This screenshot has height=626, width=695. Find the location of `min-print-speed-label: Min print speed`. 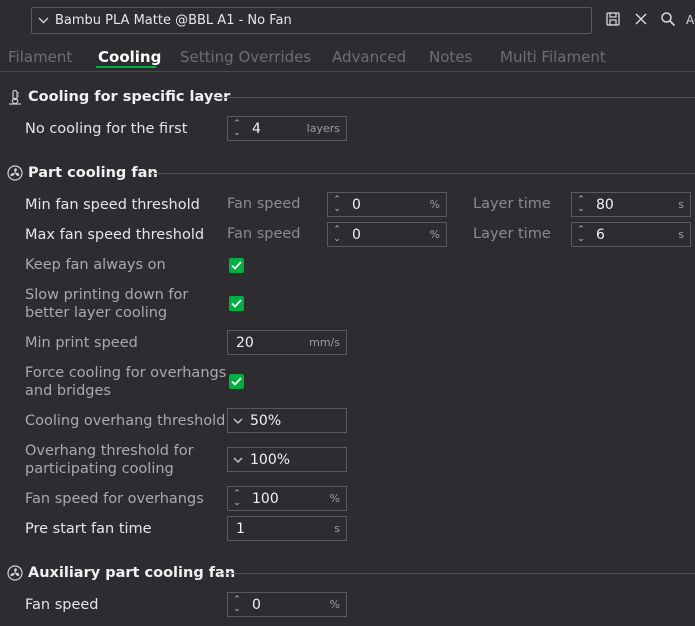

min-print-speed-label: Min print speed is located at coordinates (81, 343).